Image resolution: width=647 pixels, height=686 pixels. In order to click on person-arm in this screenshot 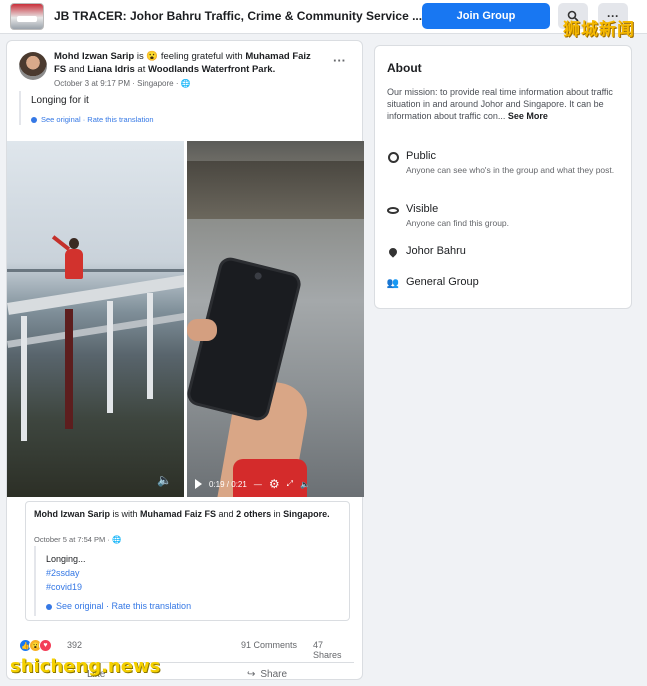, I will do `click(61, 243)`.